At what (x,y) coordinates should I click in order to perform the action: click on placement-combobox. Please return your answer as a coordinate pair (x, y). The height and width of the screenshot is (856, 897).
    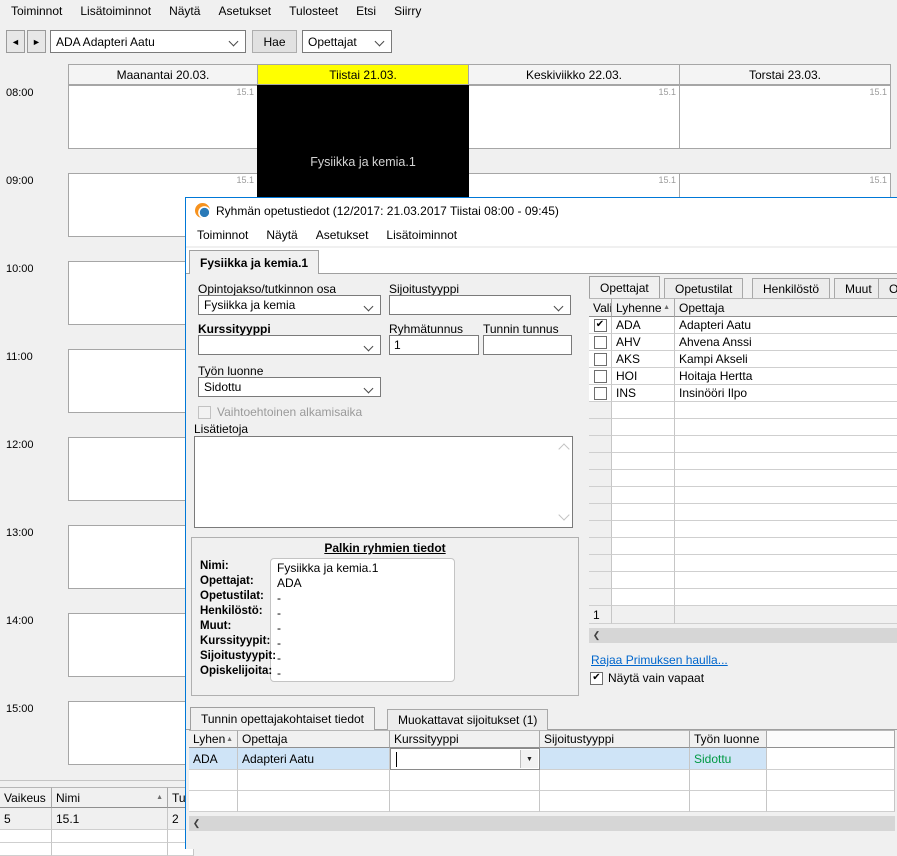
    Looking at the image, I should click on (480, 305).